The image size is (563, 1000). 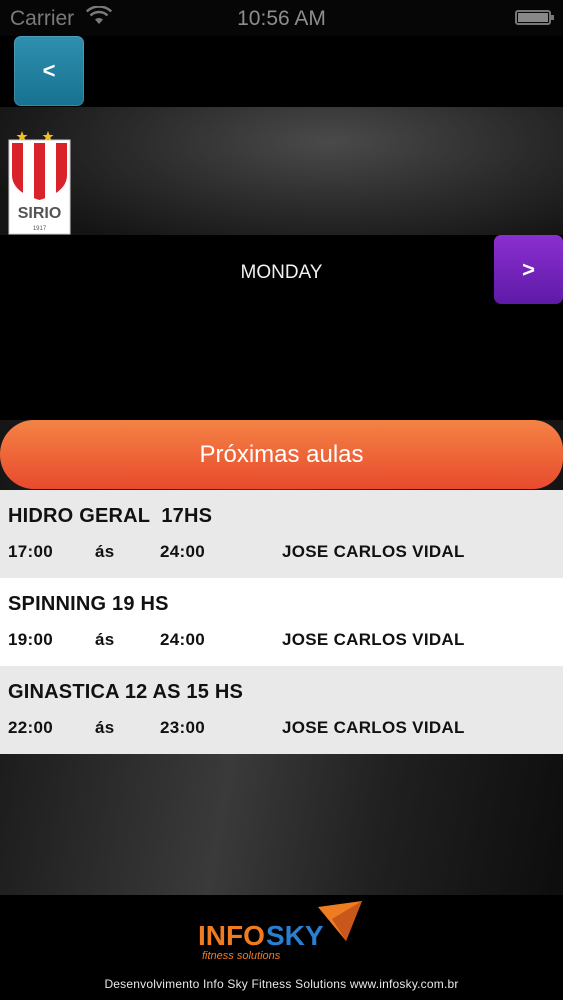 I want to click on club-logo: SIRIO 1917, so click(x=39, y=183).